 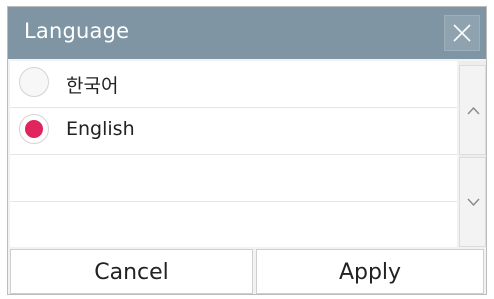 What do you see at coordinates (370, 271) in the screenshot?
I see `apply-button: Apply` at bounding box center [370, 271].